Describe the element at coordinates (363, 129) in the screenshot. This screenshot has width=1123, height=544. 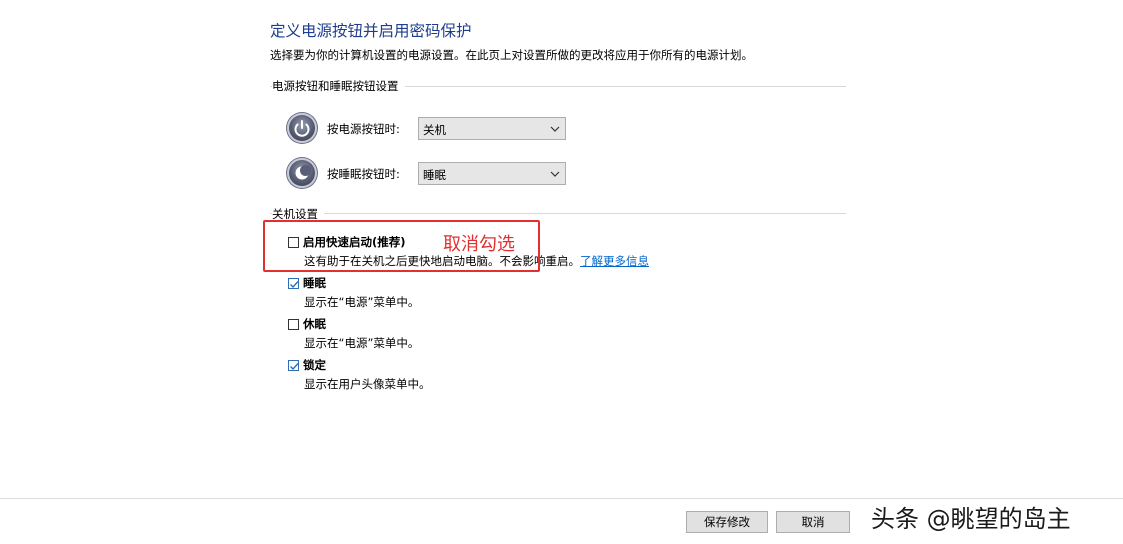
I see `power-button-label: 按电源按钮时:` at that location.